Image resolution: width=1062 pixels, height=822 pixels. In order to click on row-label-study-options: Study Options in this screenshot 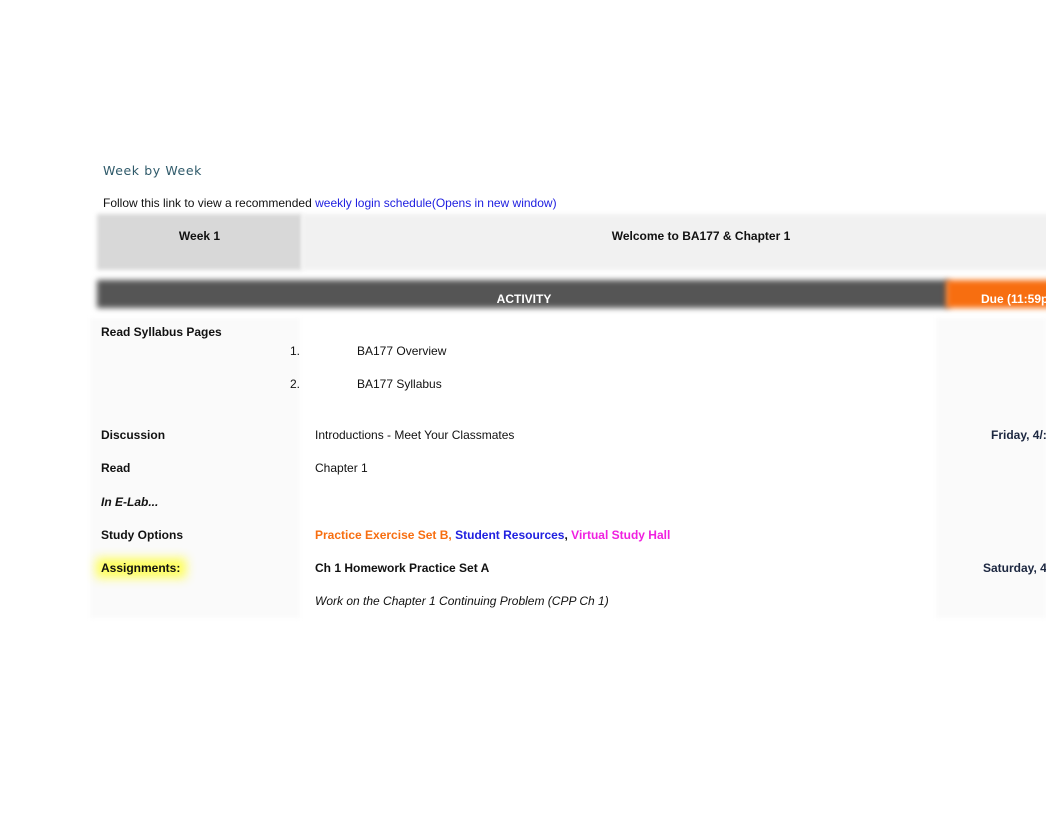, I will do `click(142, 535)`.